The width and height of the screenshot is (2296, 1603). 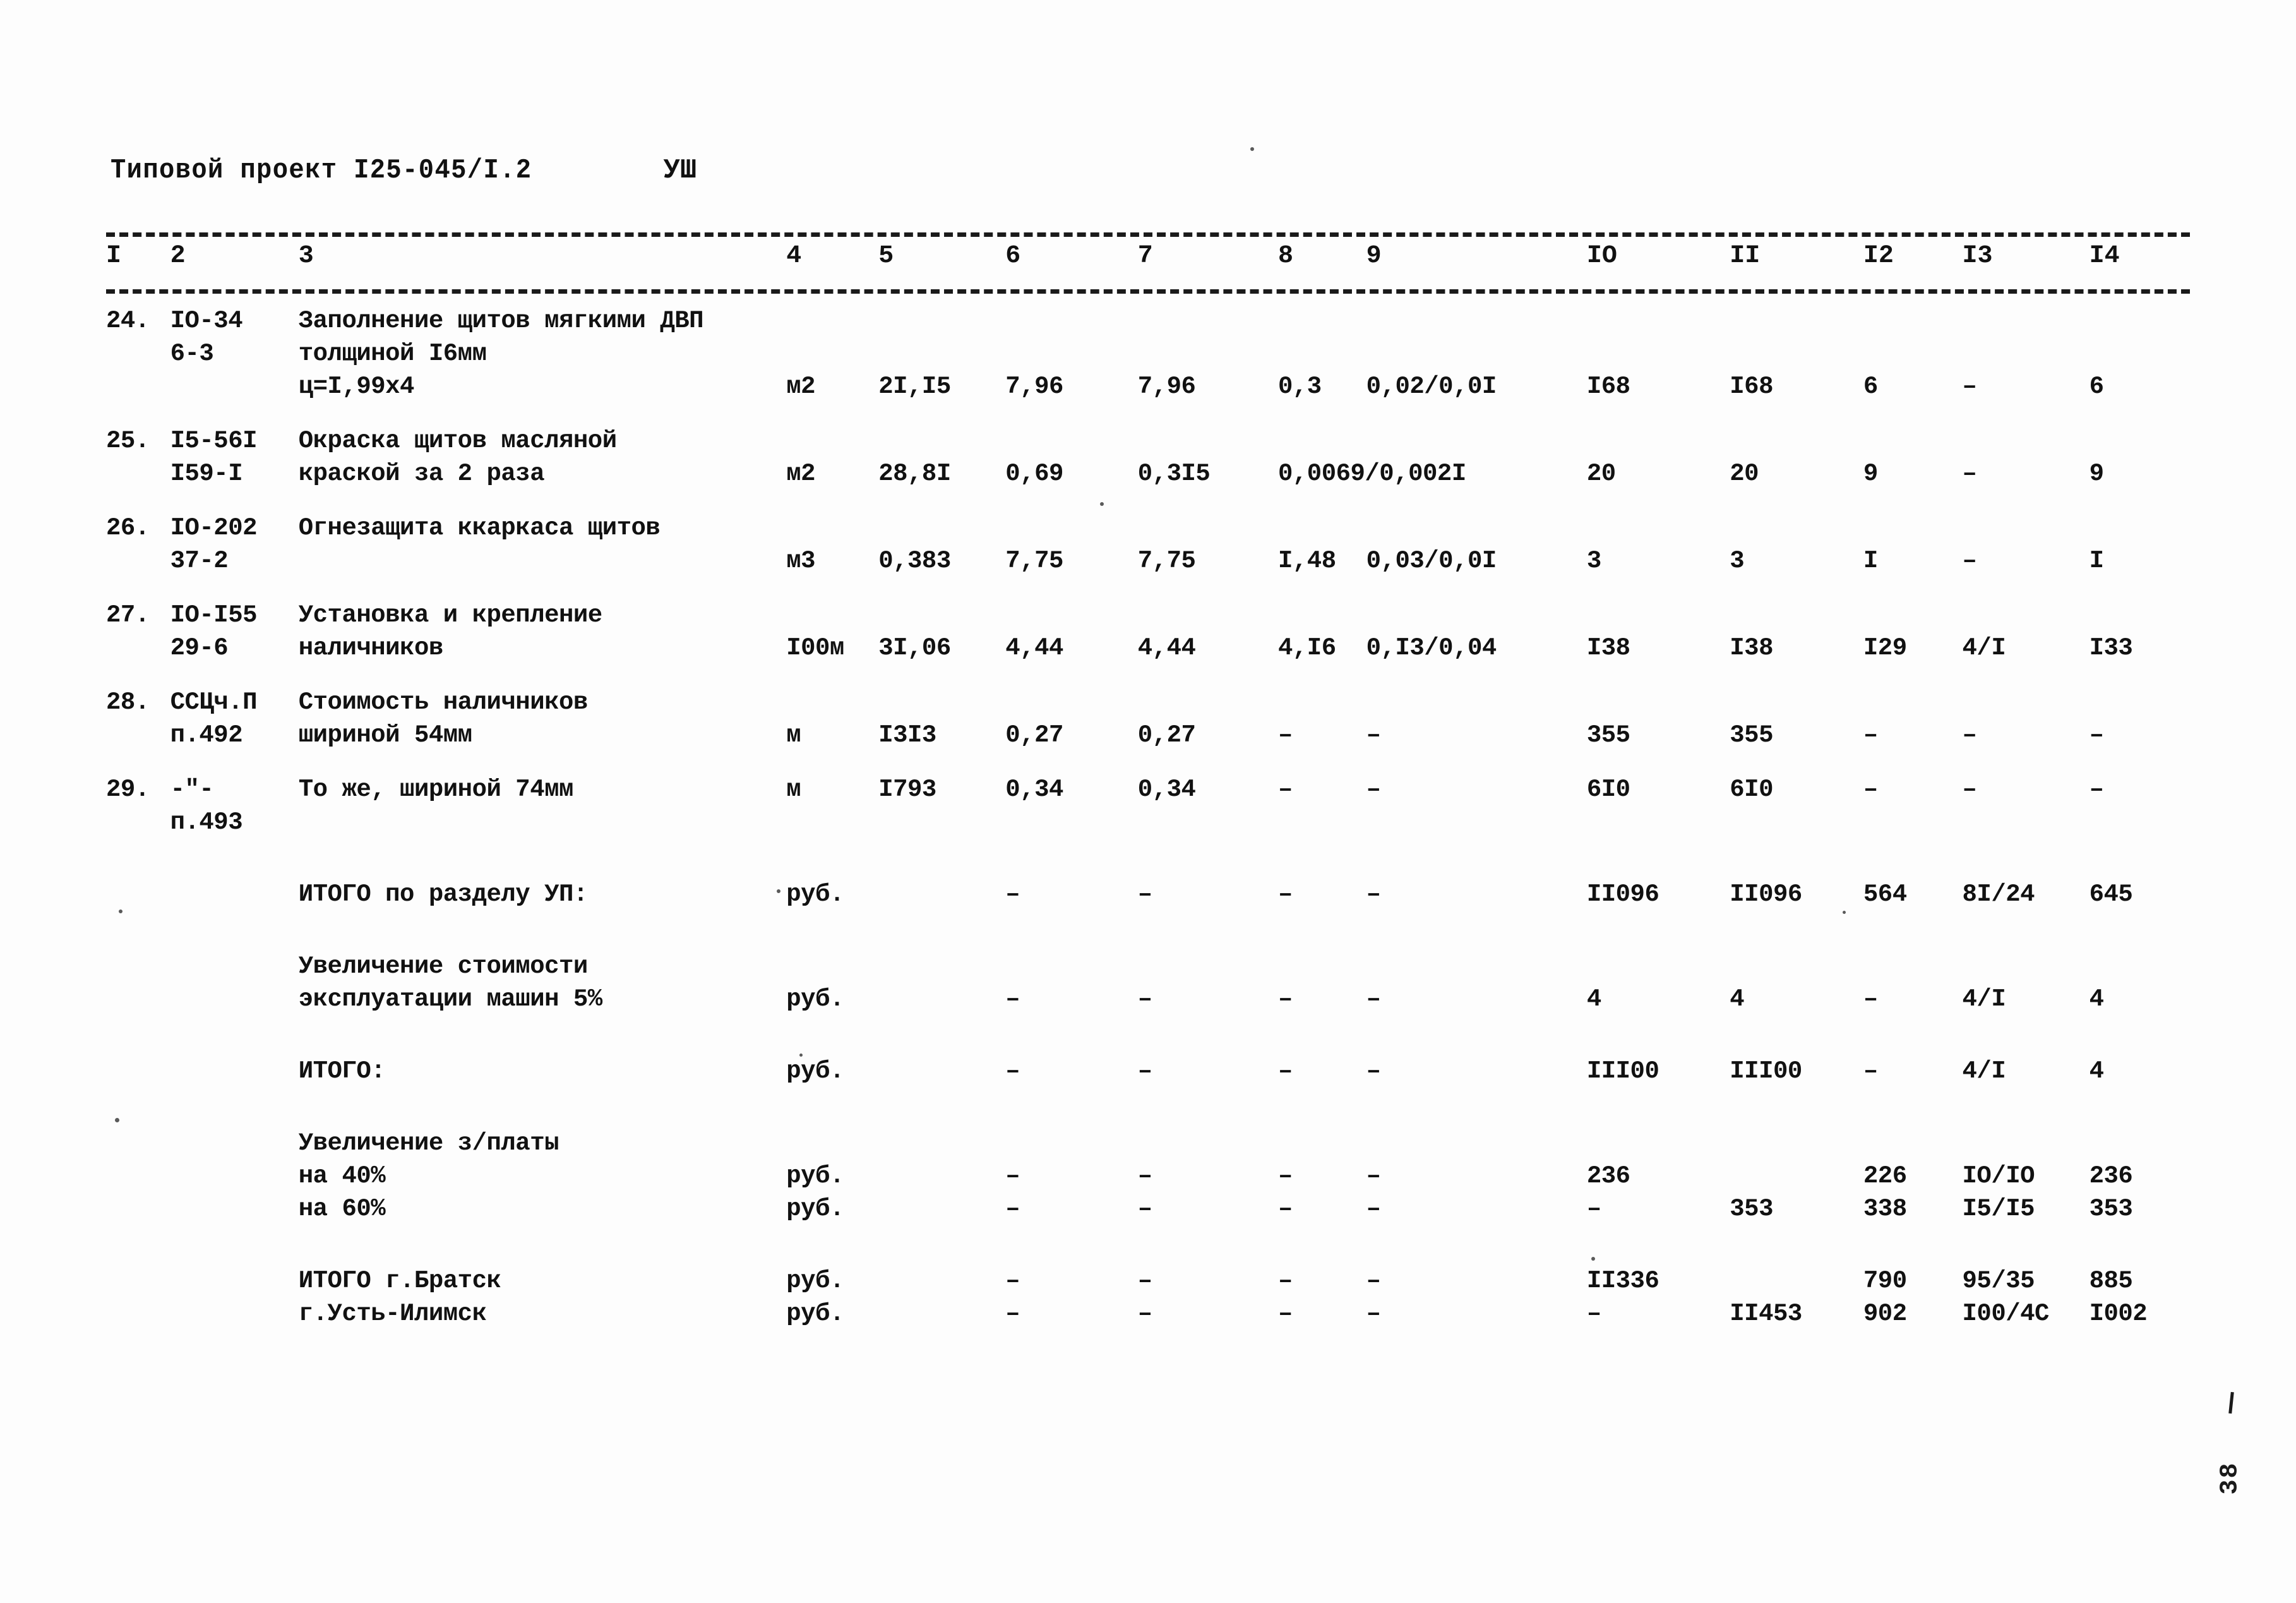 I want to click on row-unit: м, so click(x=793, y=735).